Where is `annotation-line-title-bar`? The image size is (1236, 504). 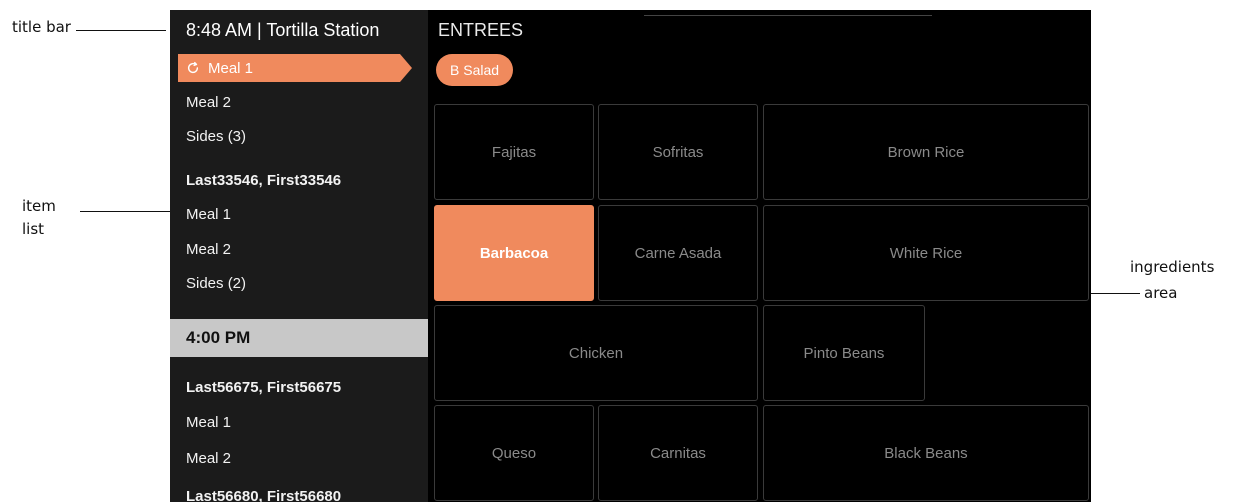
annotation-line-title-bar is located at coordinates (121, 30).